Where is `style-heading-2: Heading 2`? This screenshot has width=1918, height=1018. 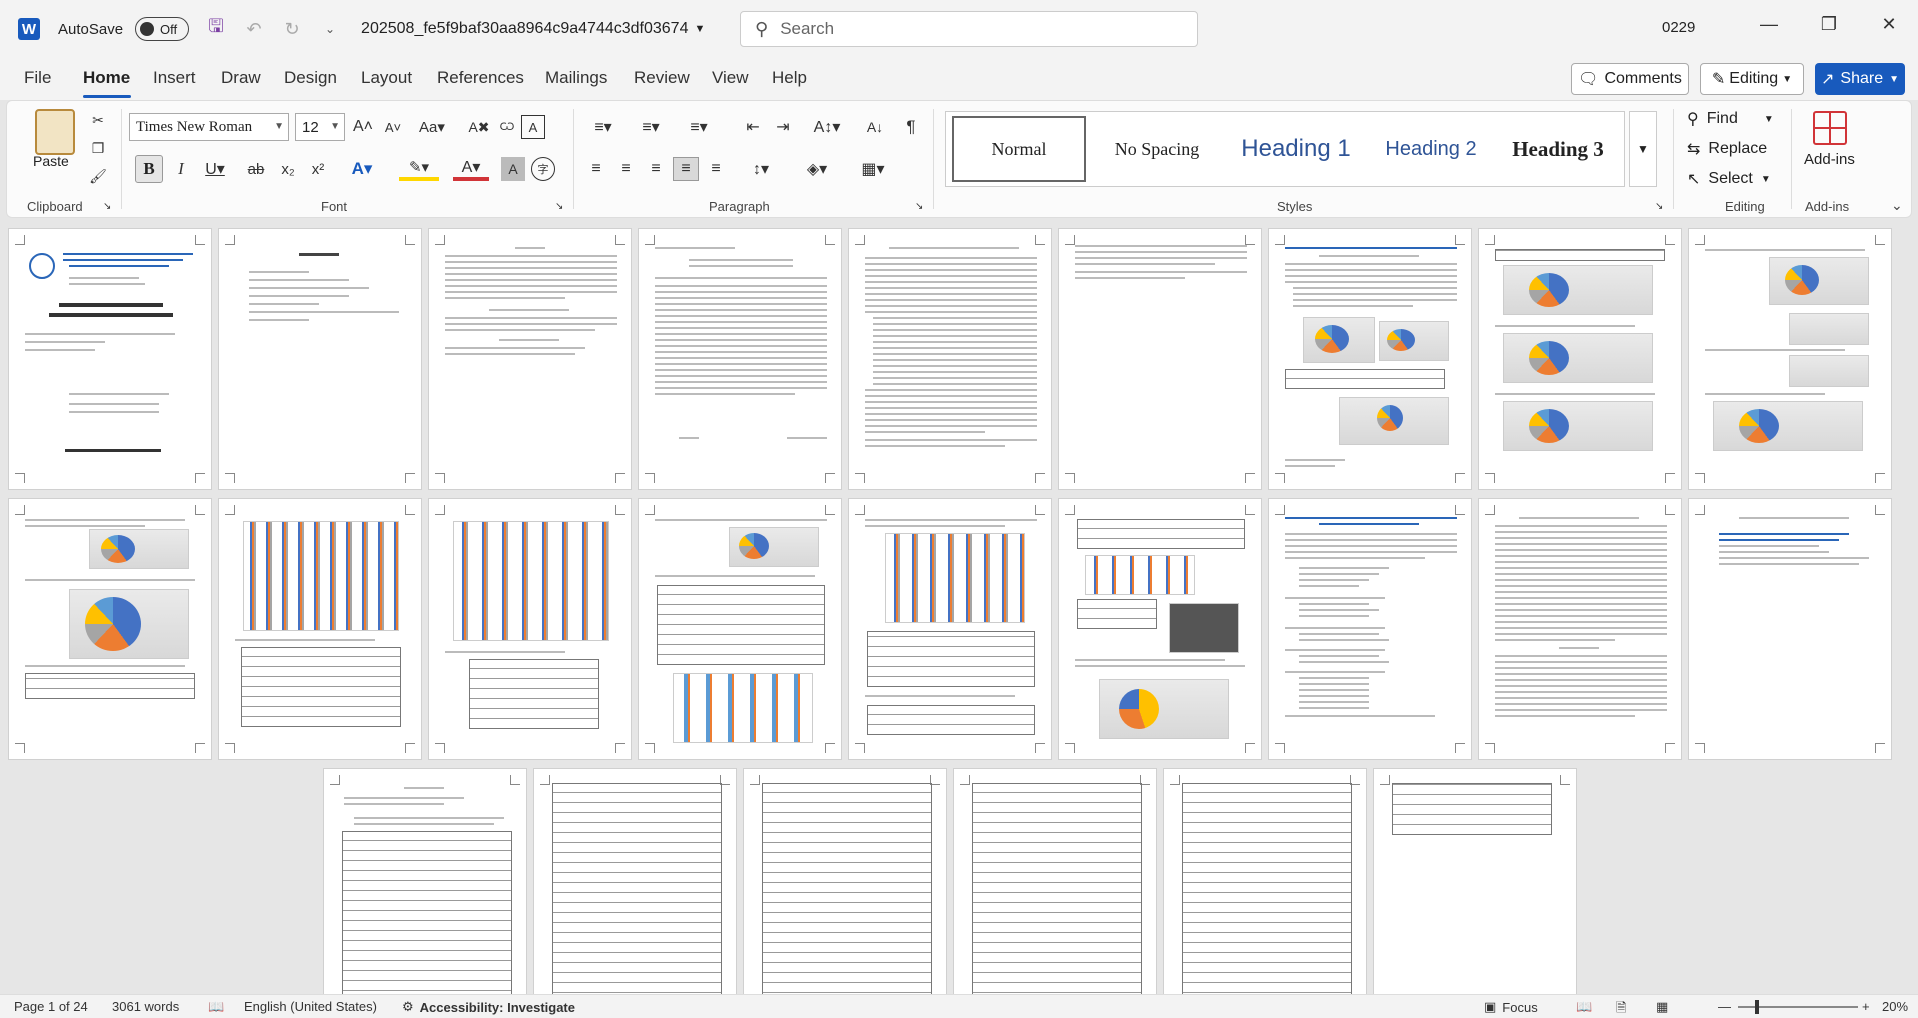 style-heading-2: Heading 2 is located at coordinates (1431, 149).